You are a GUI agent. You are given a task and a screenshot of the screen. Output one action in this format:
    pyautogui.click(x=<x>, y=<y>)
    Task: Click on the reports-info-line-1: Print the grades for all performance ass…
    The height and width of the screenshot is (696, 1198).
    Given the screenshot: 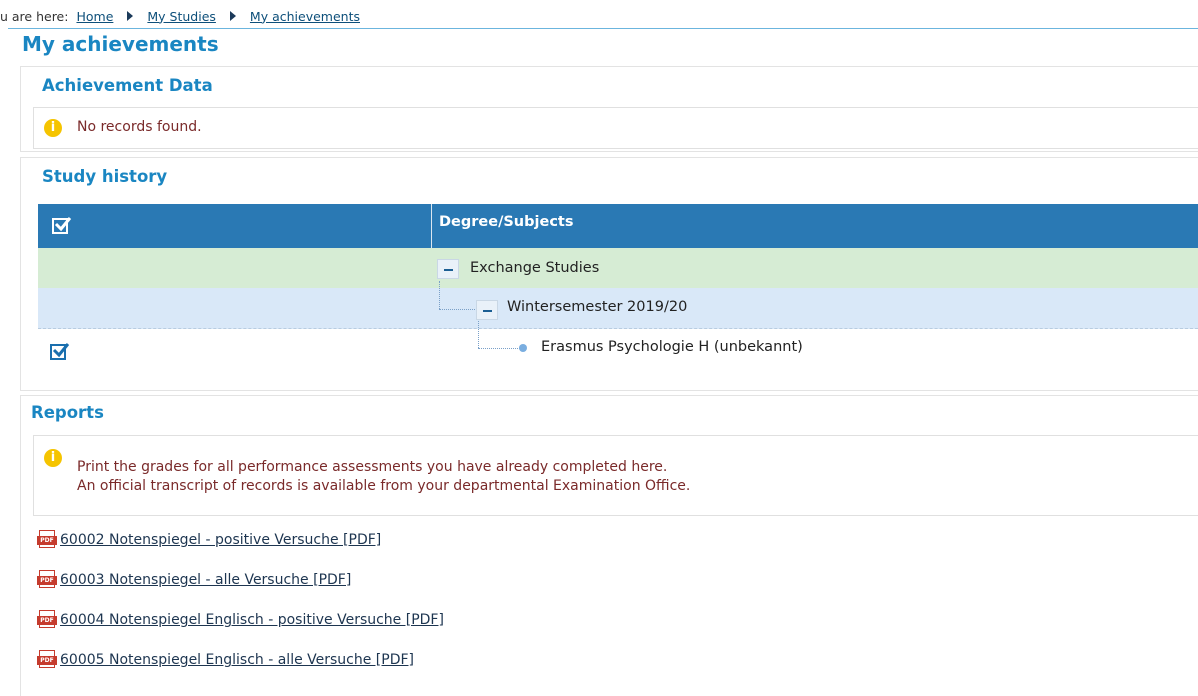 What is the action you would take?
    pyautogui.click(x=372, y=467)
    